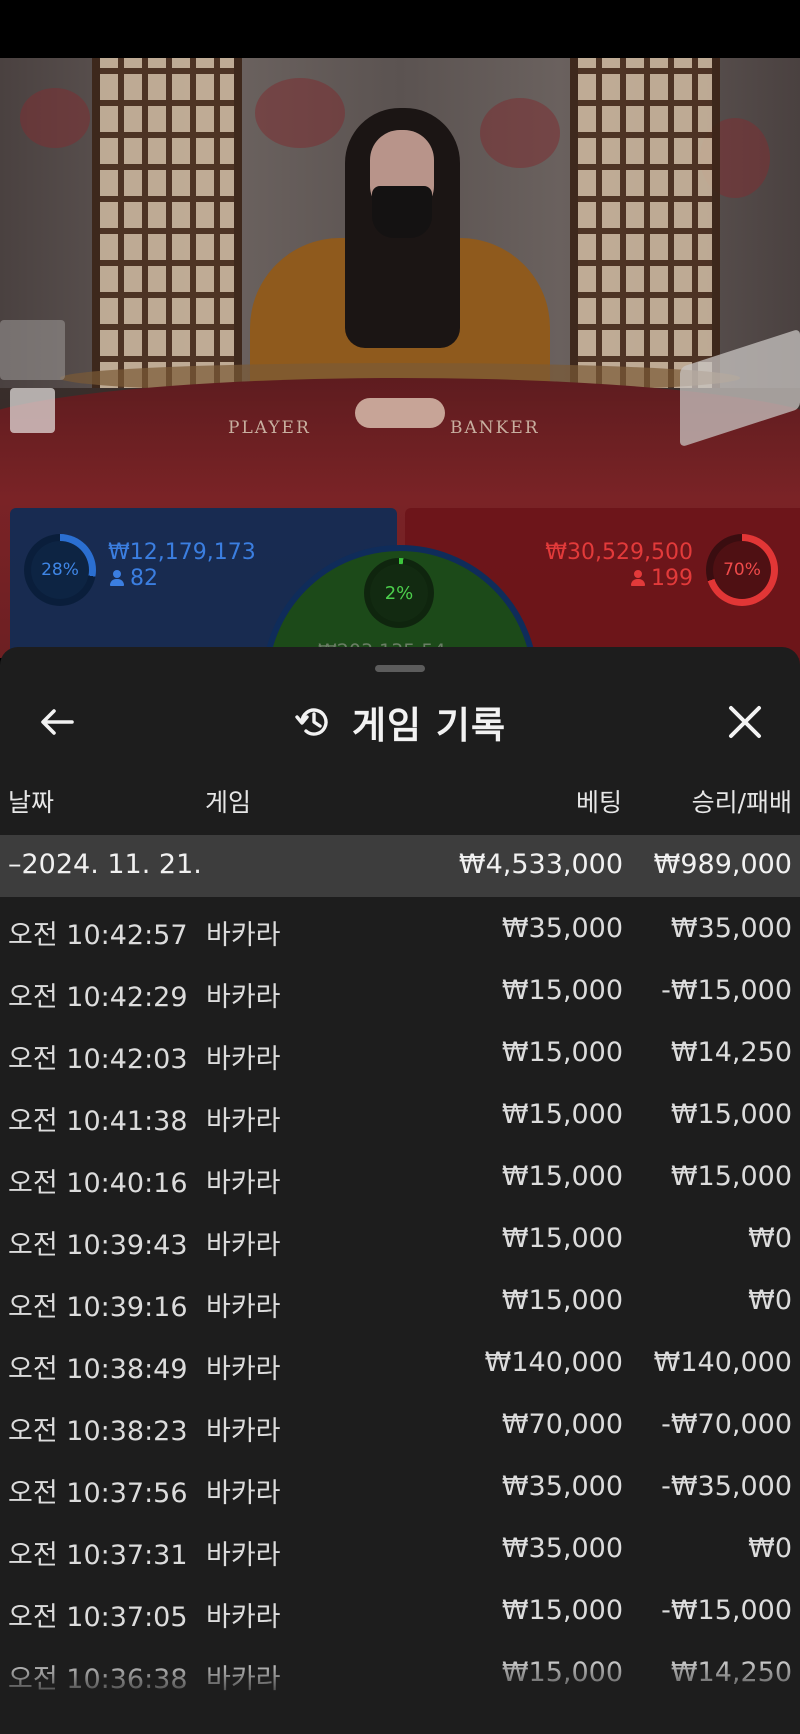 This screenshot has height=1734, width=800. Describe the element at coordinates (400, 1424) in the screenshot. I see `history-row: 오전 10:38:23 바카라 ₩70,000 -₩70,000` at that location.